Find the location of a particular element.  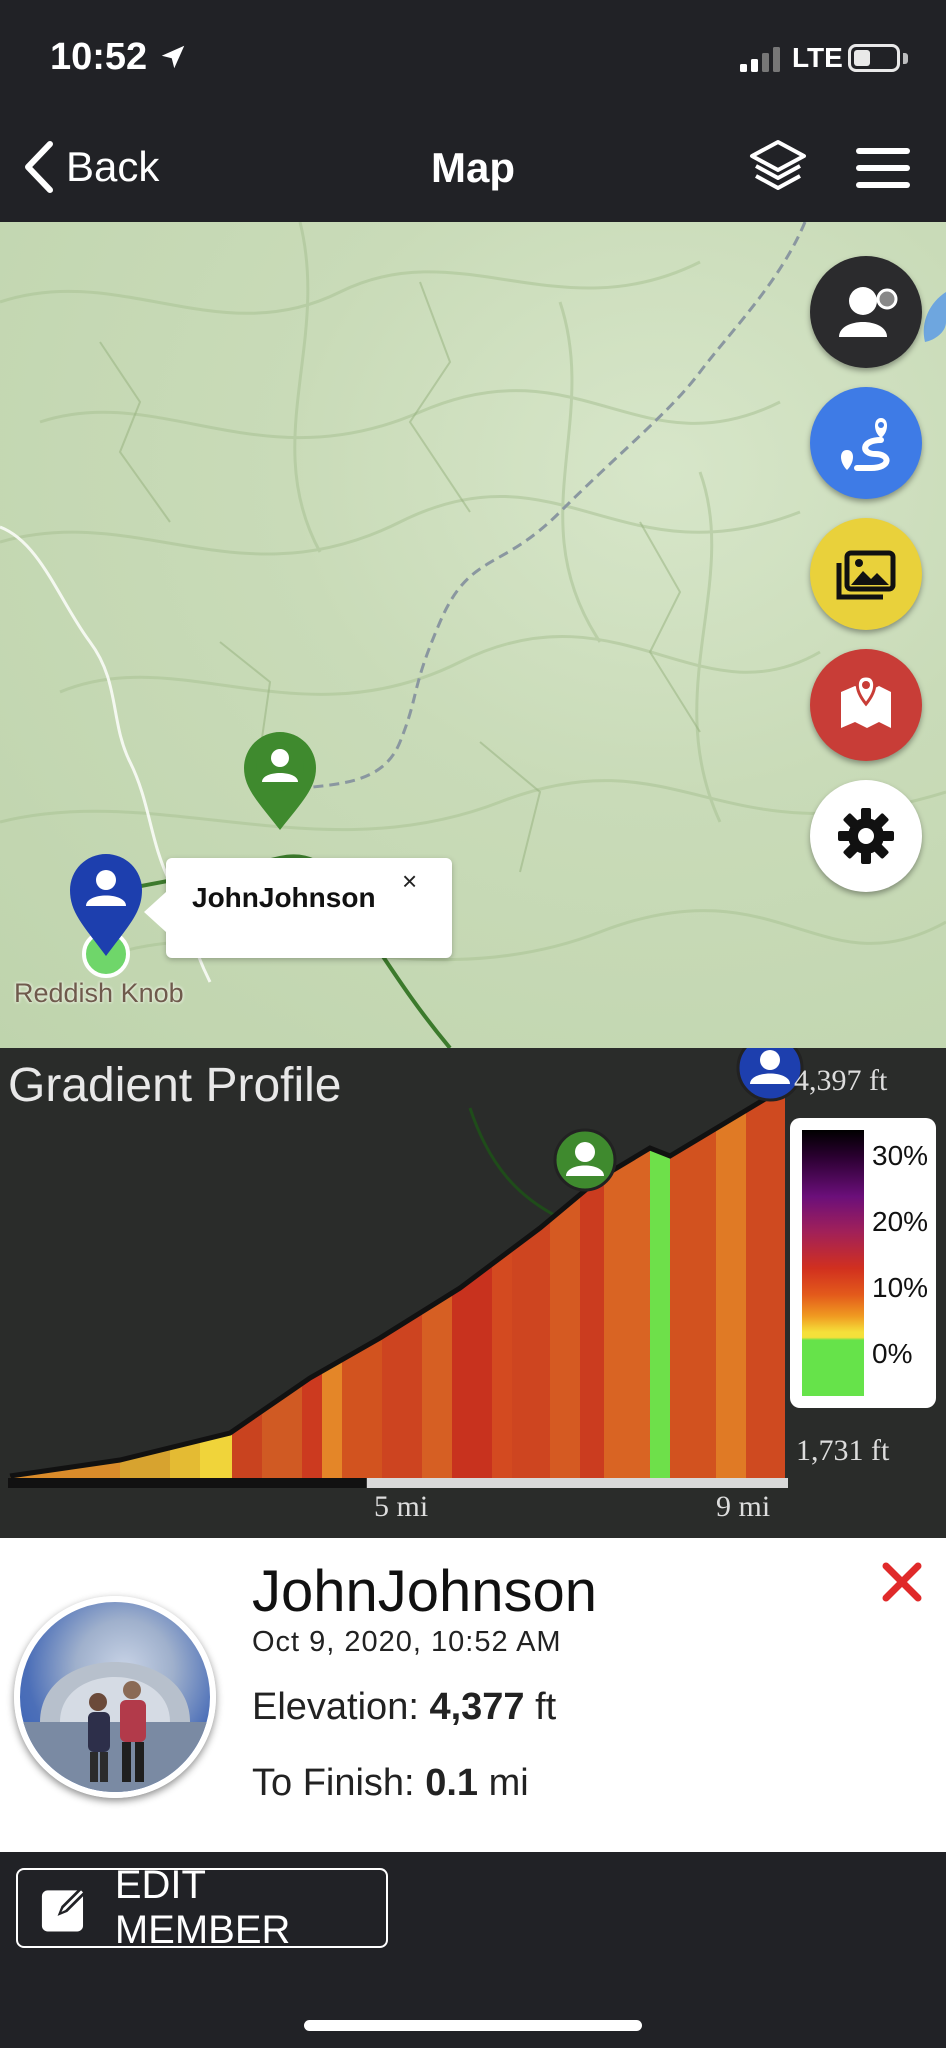

legend-color-bar is located at coordinates (833, 1263).